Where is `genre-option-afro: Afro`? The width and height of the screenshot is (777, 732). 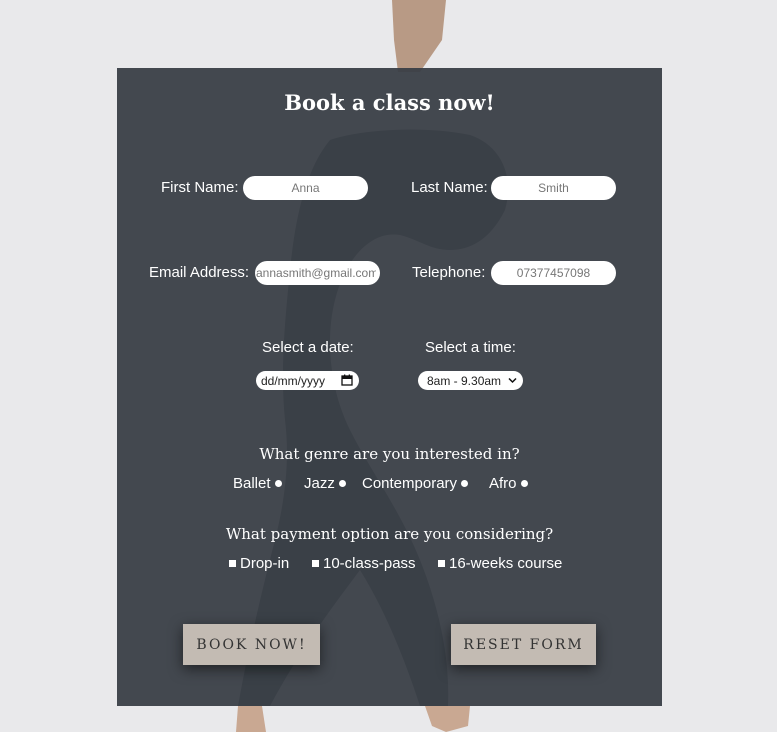 genre-option-afro: Afro is located at coordinates (508, 483).